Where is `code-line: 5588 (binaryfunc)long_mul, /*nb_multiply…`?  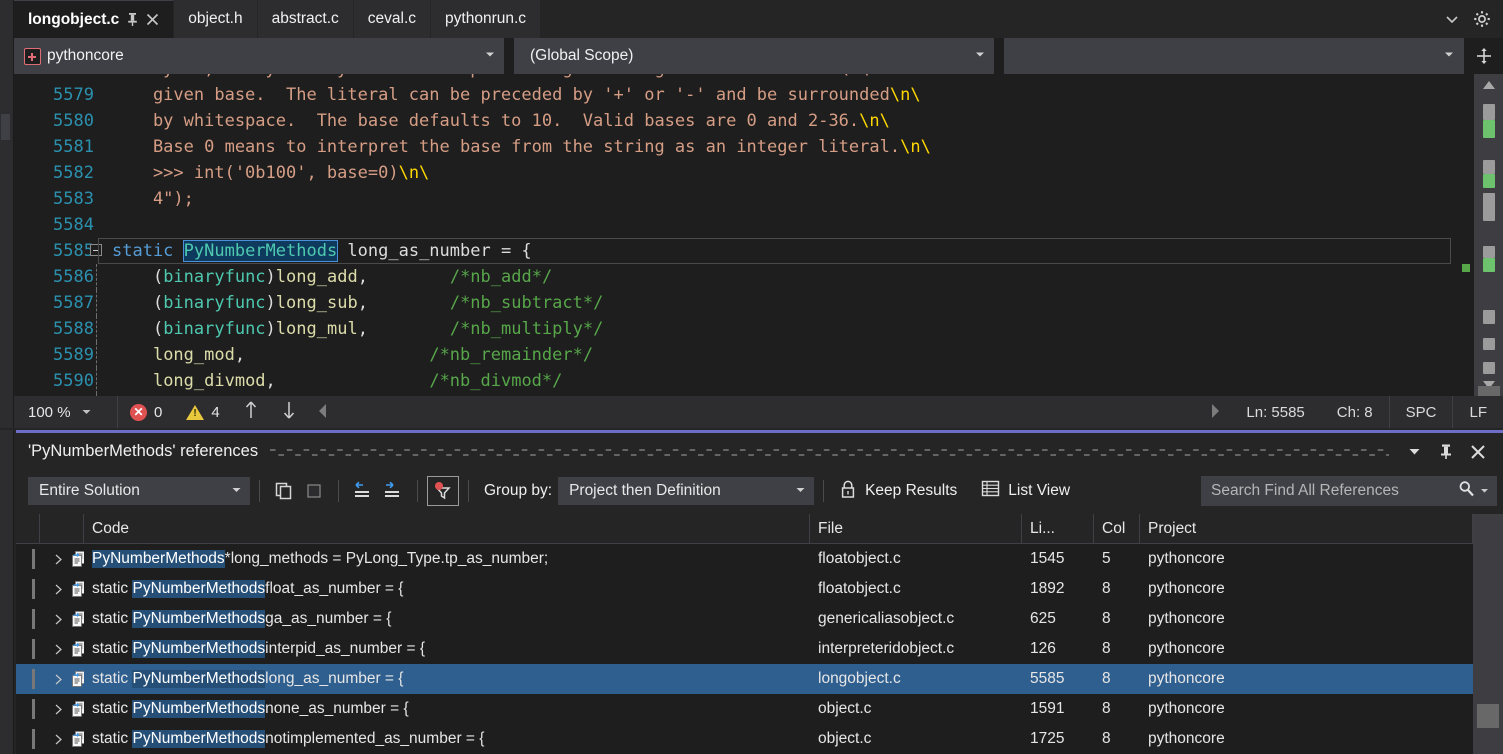
code-line: 5588 (binaryfunc)long_mul, /*nb_multiply… is located at coordinates (750, 329).